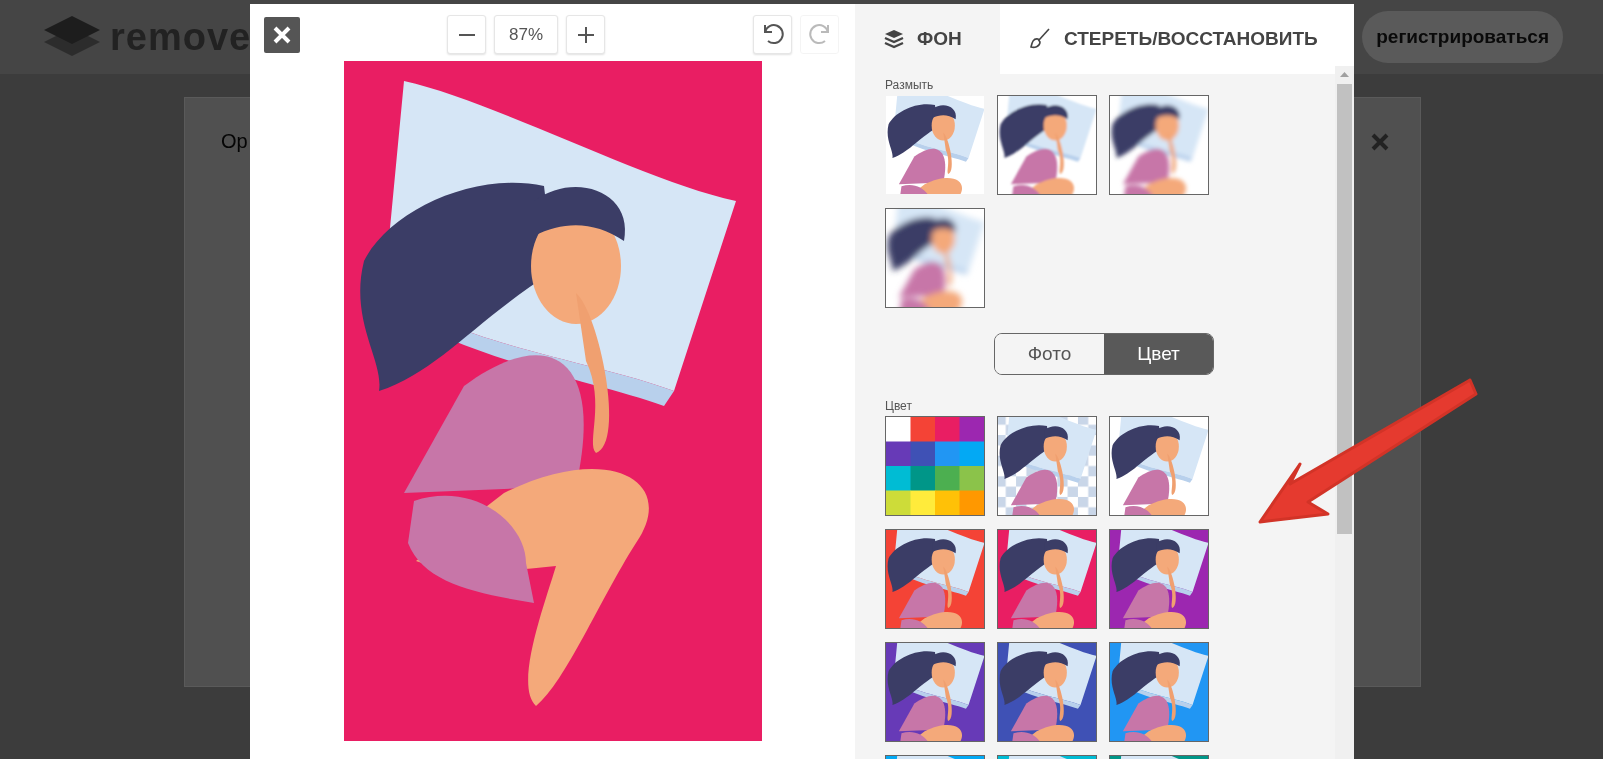 The width and height of the screenshot is (1603, 759). What do you see at coordinates (899, 406) in the screenshot?
I see `section-label: Цвет` at bounding box center [899, 406].